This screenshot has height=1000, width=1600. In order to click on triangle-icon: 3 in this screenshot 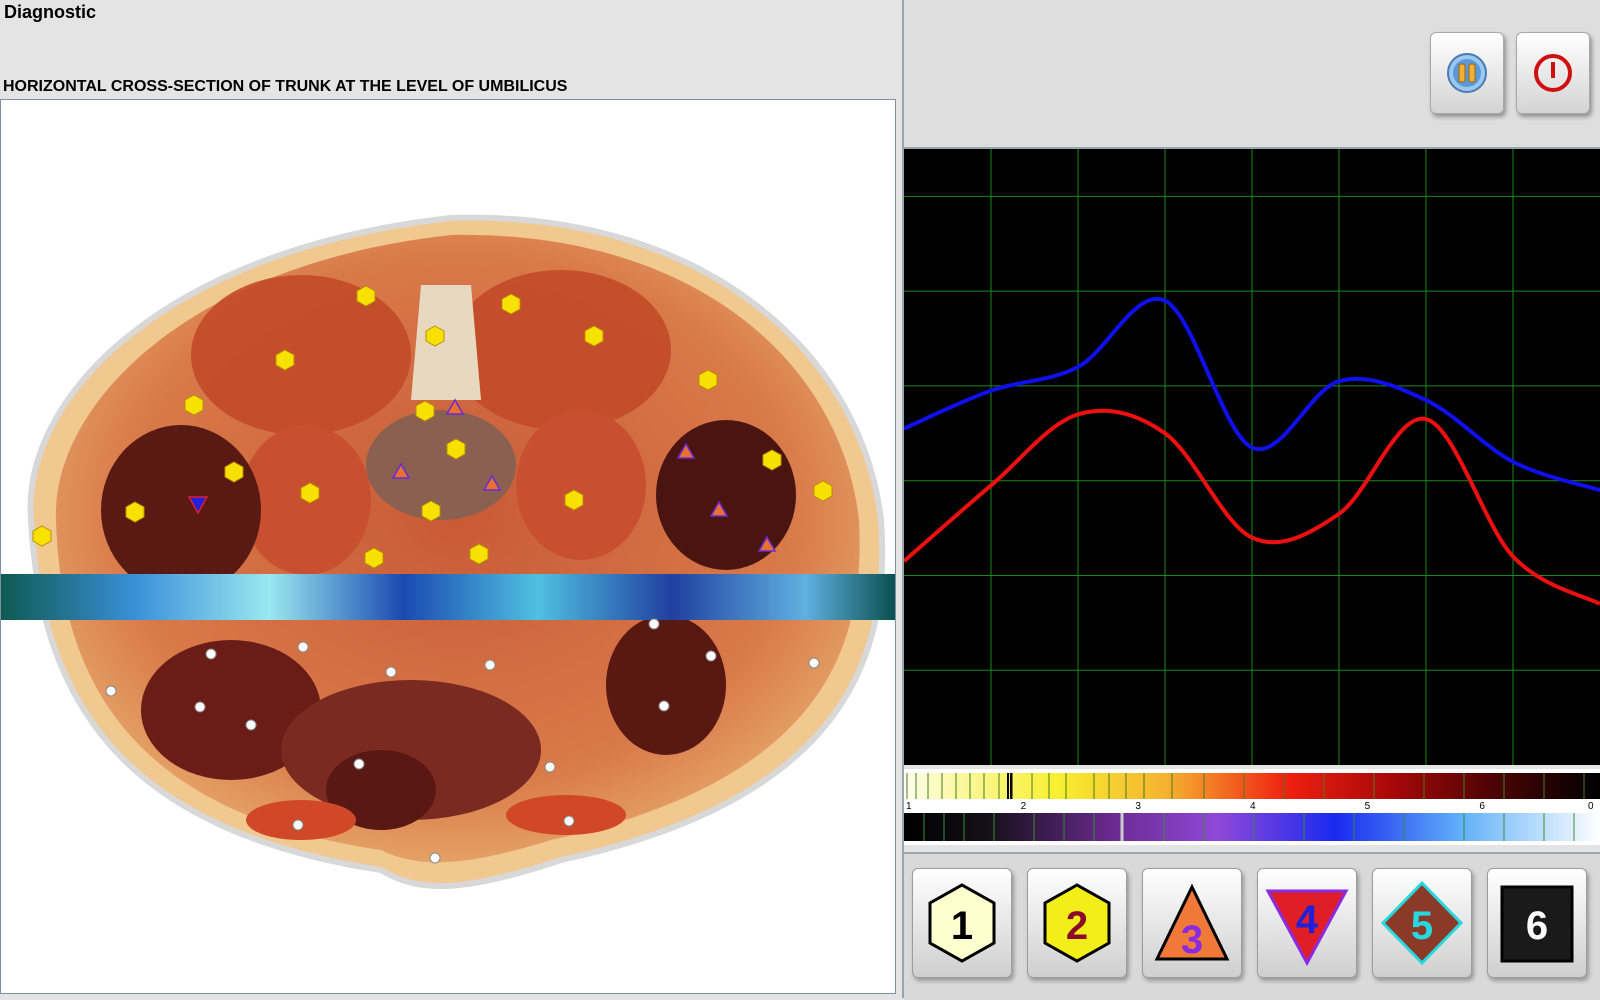, I will do `click(1192, 922)`.